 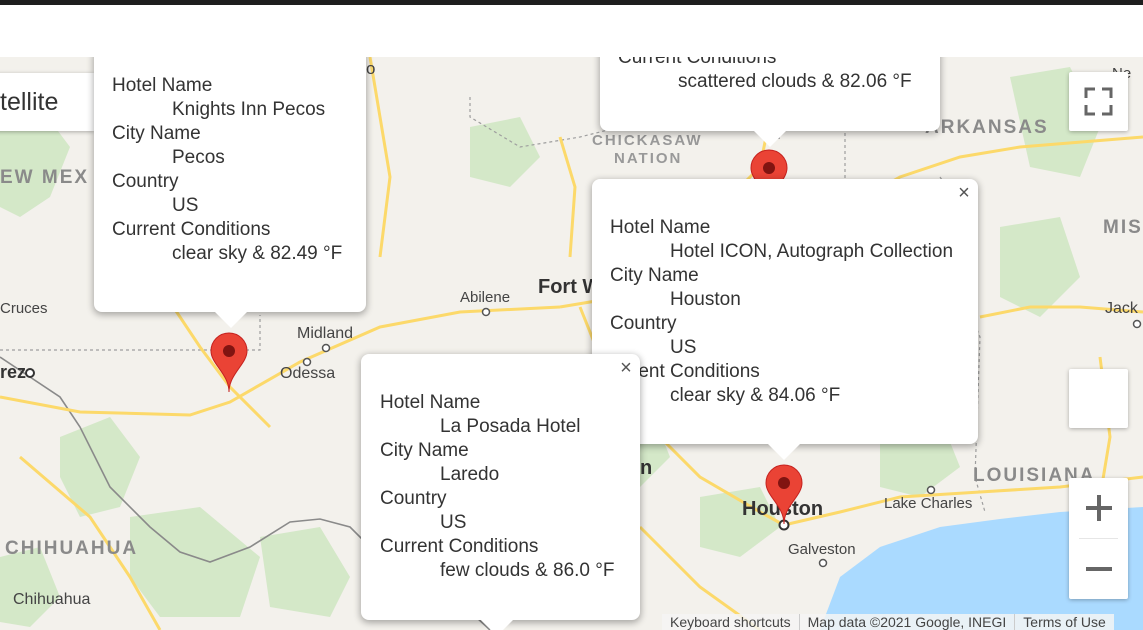 I want to click on zoom-control, so click(x=1098, y=538).